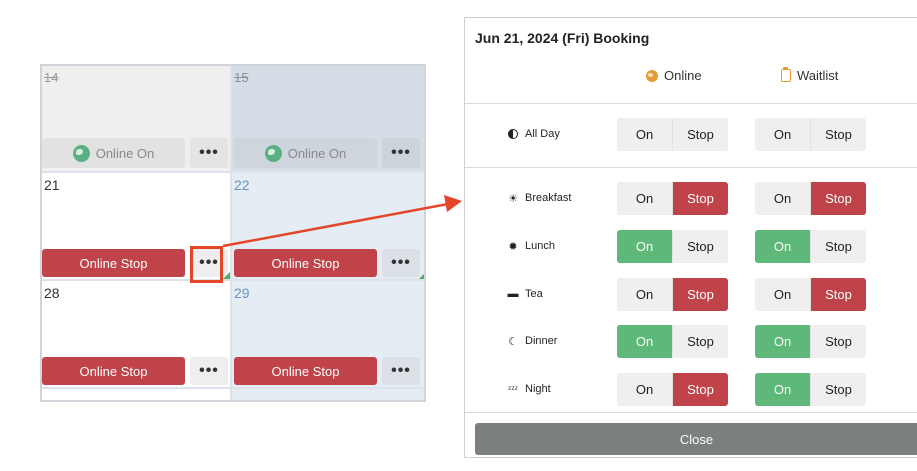  I want to click on day-cell-next-weekend, so click(328, 394).